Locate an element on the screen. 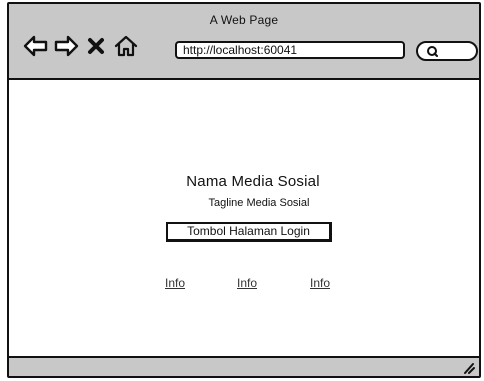  resize-grip is located at coordinates (468, 367).